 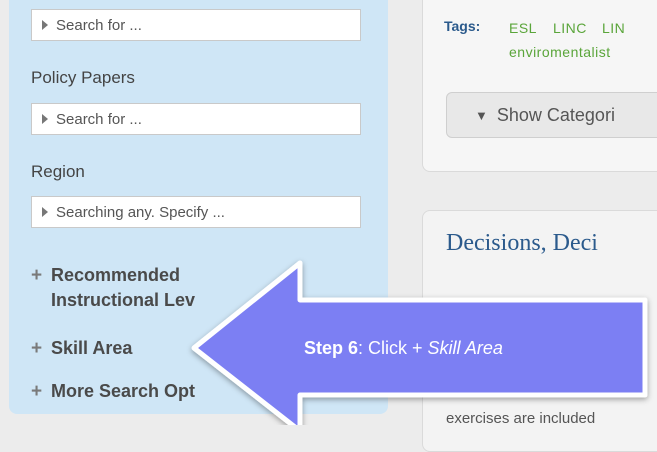 I want to click on callout-text-prefix: : Click +, so click(x=393, y=348).